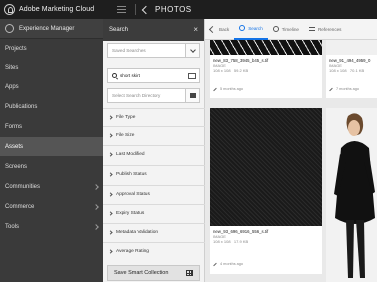  I want to click on brand: Adobe Marketing Cloud, so click(51, 9).